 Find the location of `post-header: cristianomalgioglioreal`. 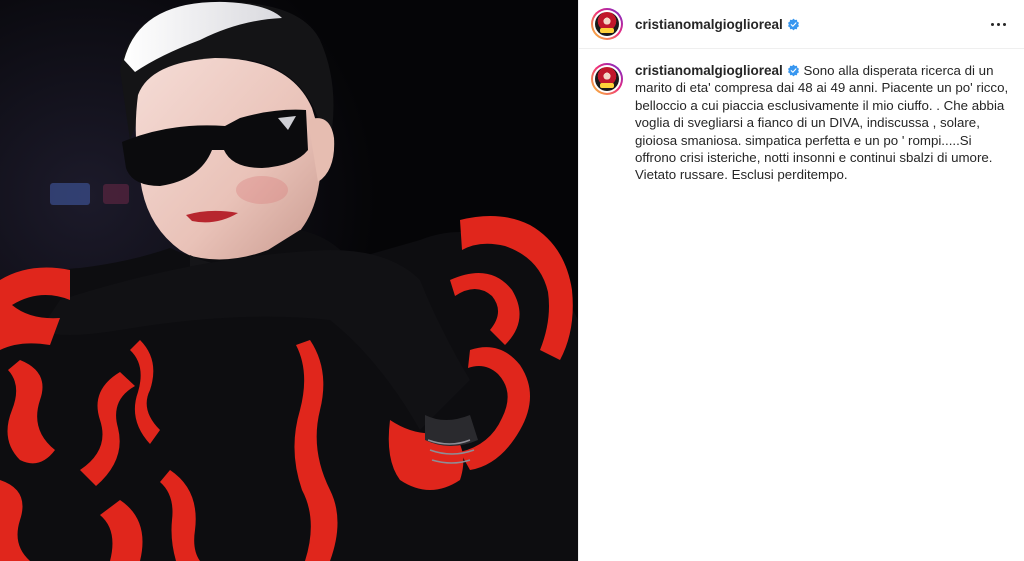

post-header: cristianomalgioglioreal is located at coordinates (801, 24).